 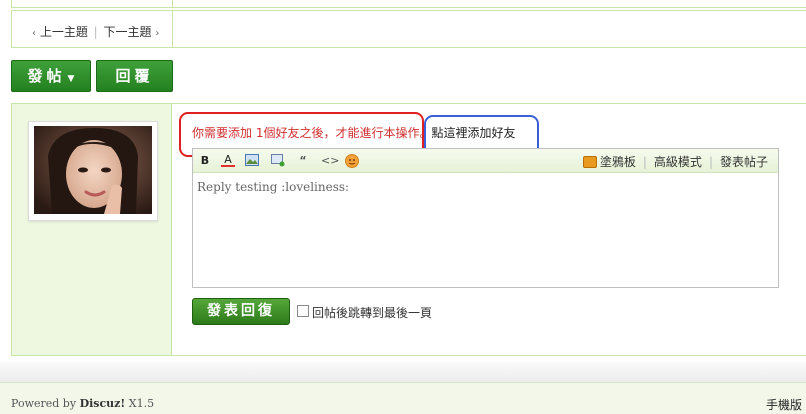 What do you see at coordinates (678, 162) in the screenshot?
I see `advanced-mode-link: 高級模式` at bounding box center [678, 162].